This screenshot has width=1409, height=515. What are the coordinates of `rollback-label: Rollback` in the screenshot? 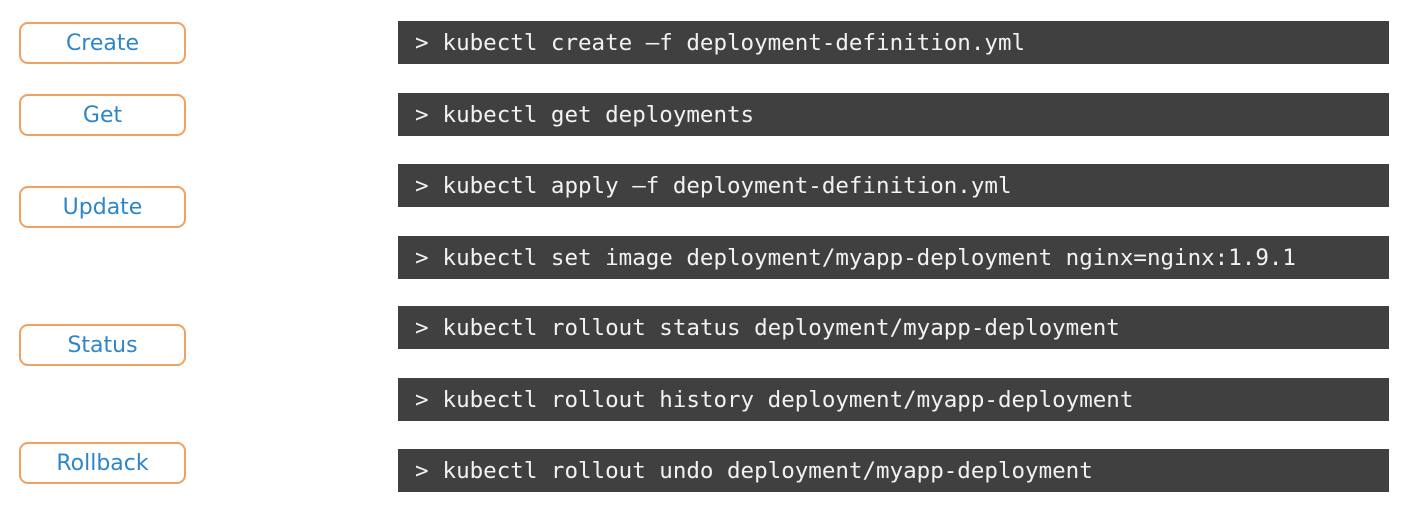 It's located at (102, 463).